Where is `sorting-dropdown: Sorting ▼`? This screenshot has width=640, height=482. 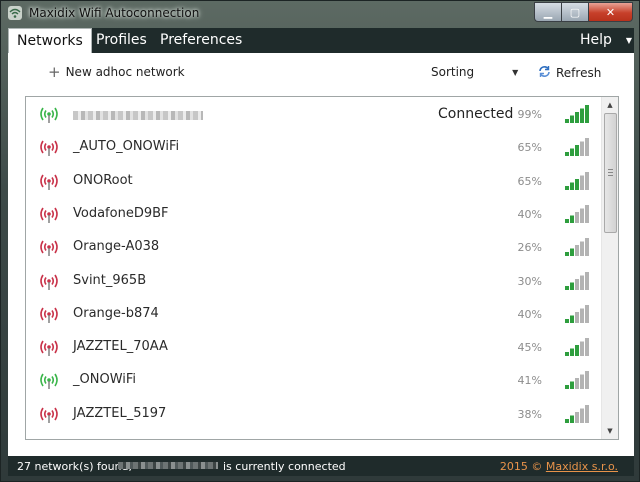 sorting-dropdown: Sorting ▼ is located at coordinates (474, 72).